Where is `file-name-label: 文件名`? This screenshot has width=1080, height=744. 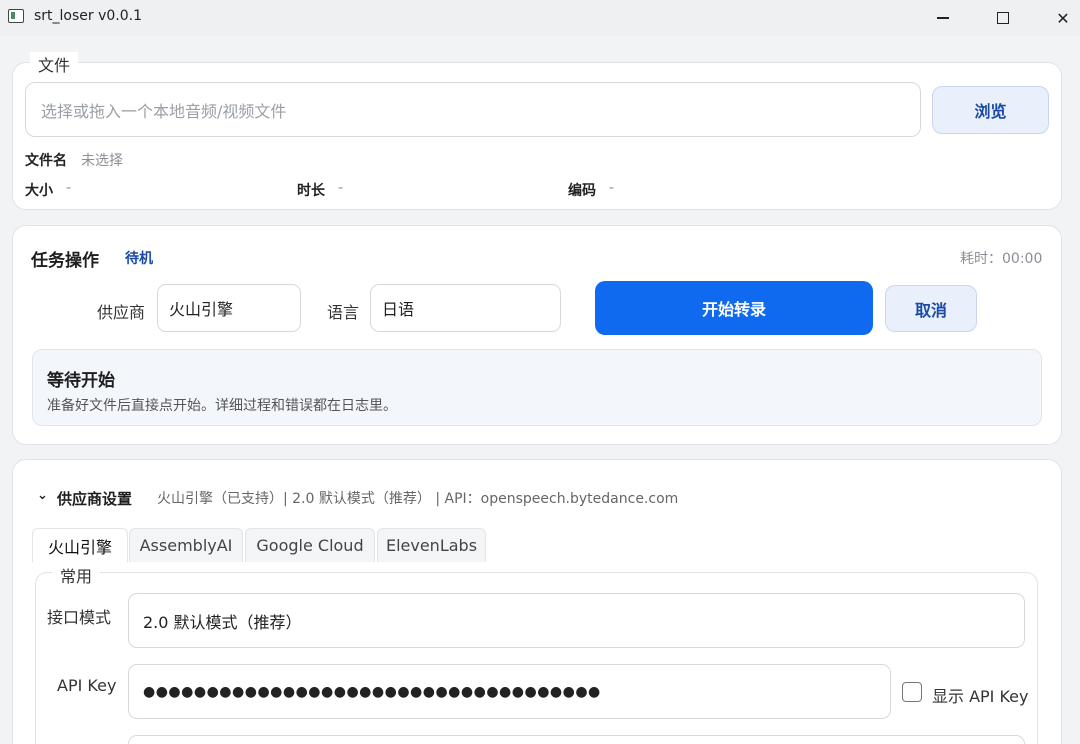
file-name-label: 文件名 is located at coordinates (46, 161).